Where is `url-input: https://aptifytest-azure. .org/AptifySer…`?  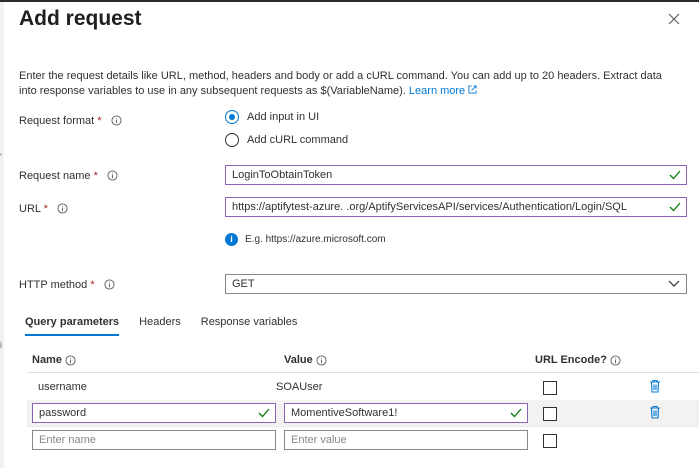
url-input: https://aptifytest-azure. .org/AptifySer… is located at coordinates (456, 207).